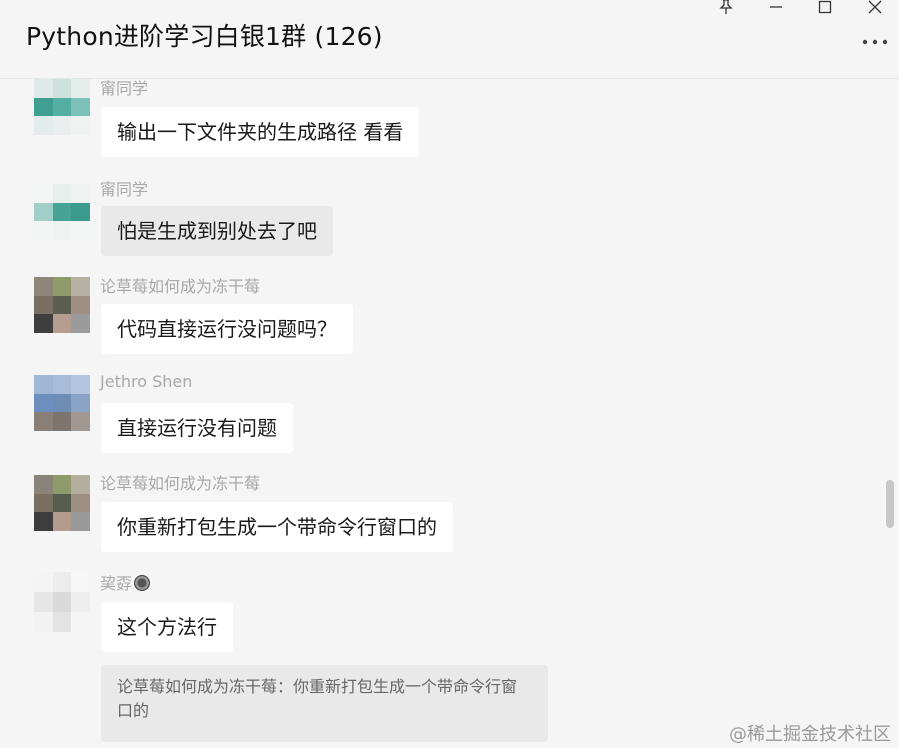 The width and height of the screenshot is (899, 748). Describe the element at coordinates (142, 583) in the screenshot. I see `emoji-icon` at that location.